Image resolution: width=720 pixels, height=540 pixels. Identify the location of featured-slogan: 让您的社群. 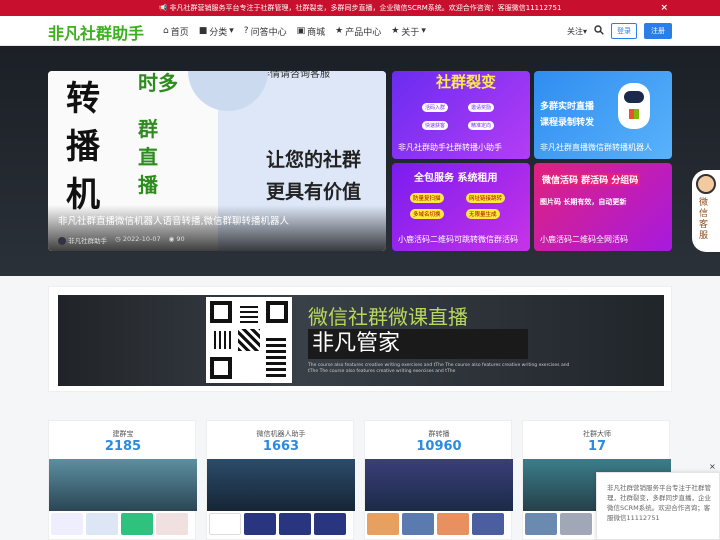
(314, 160).